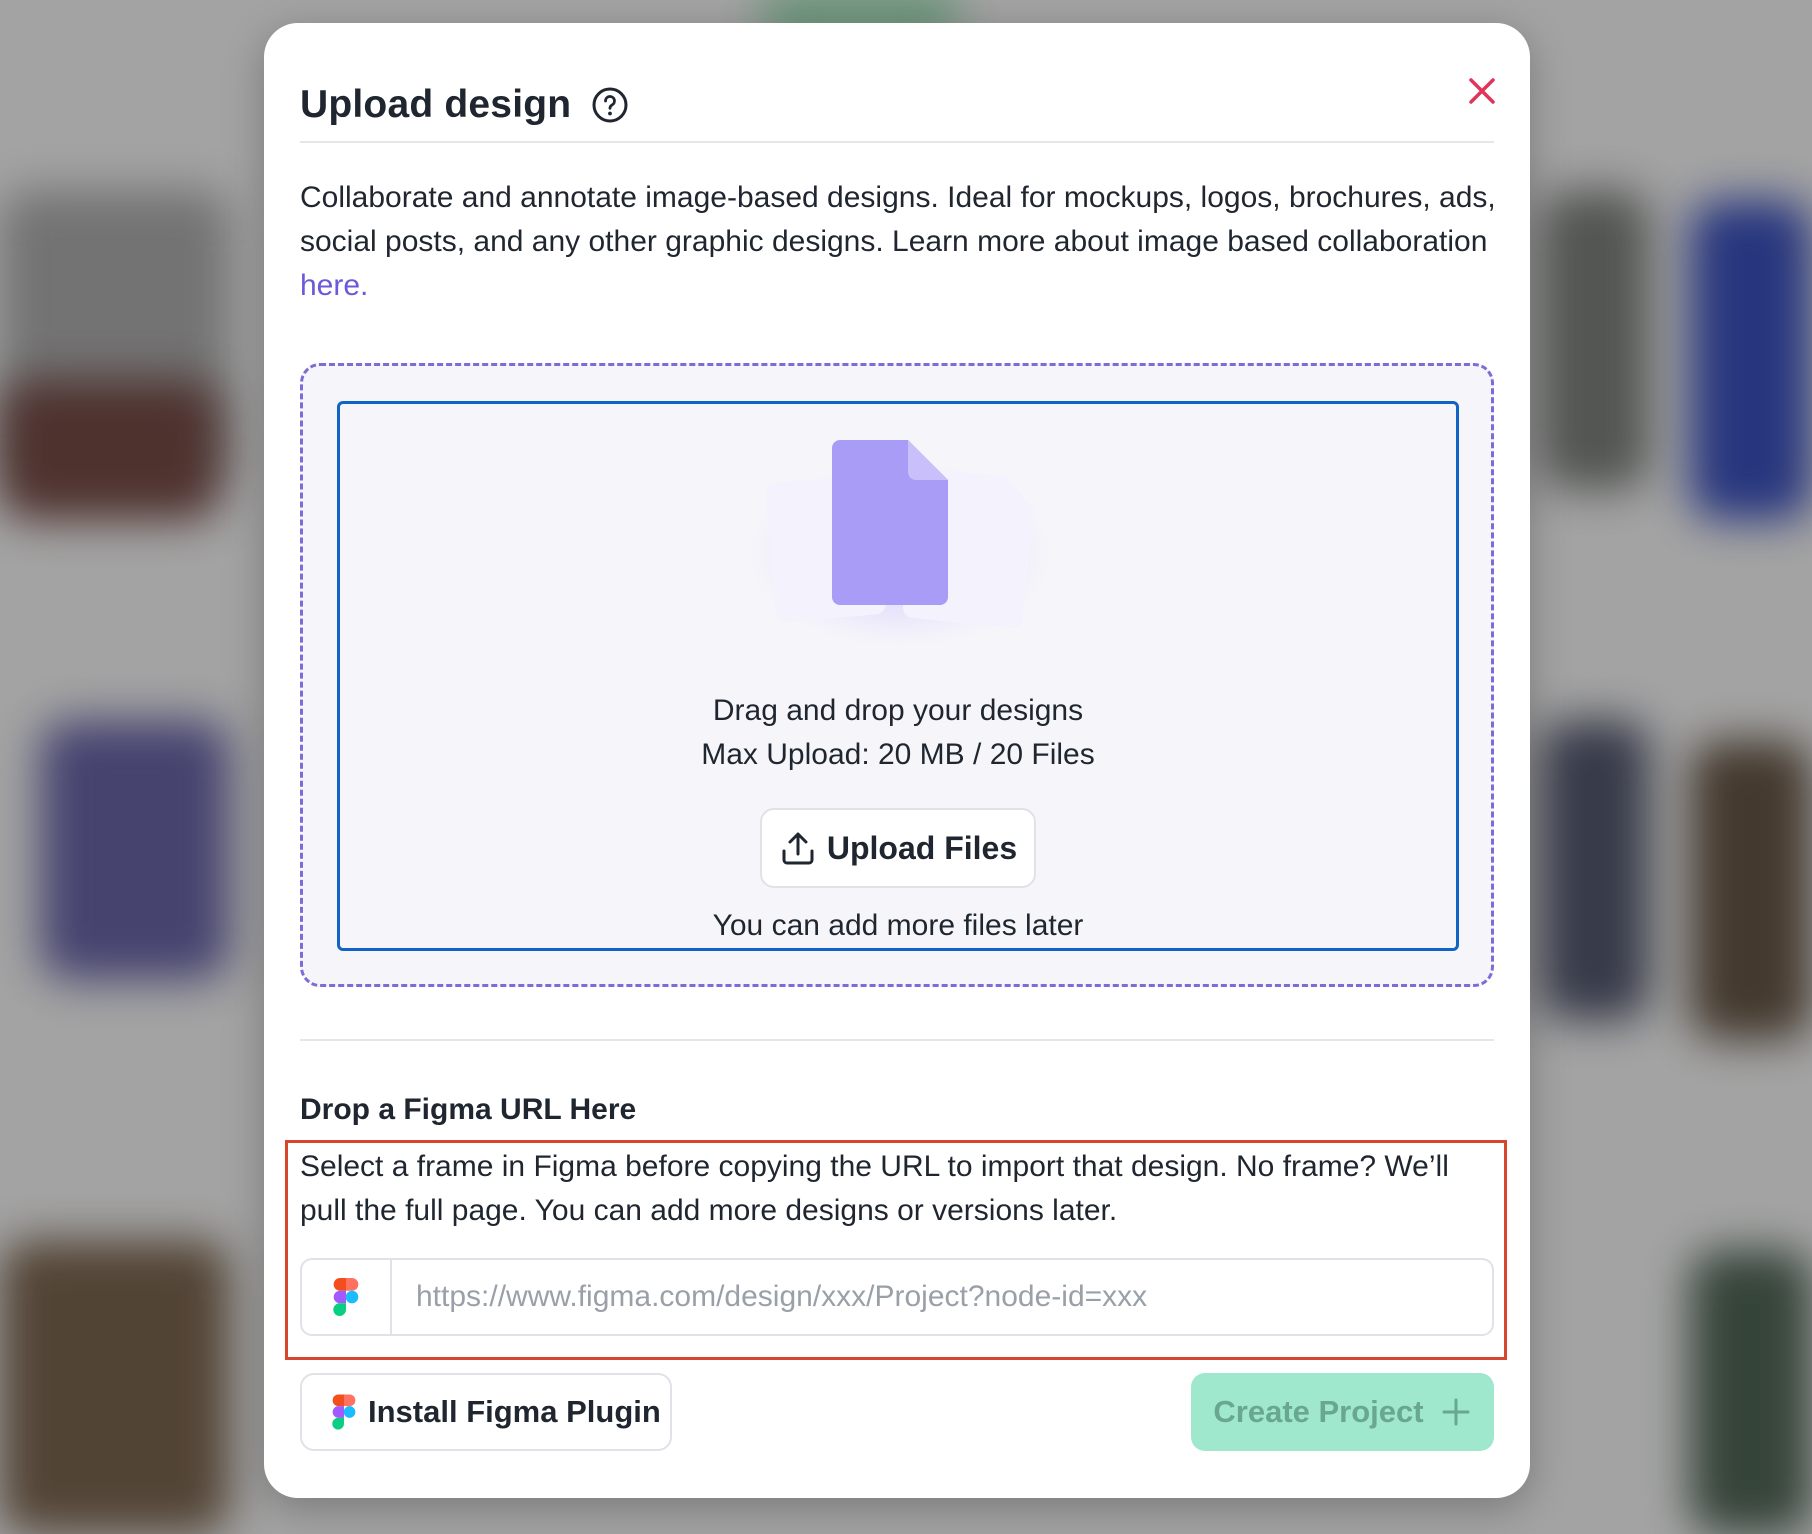  I want to click on close-icon, so click(1482, 91).